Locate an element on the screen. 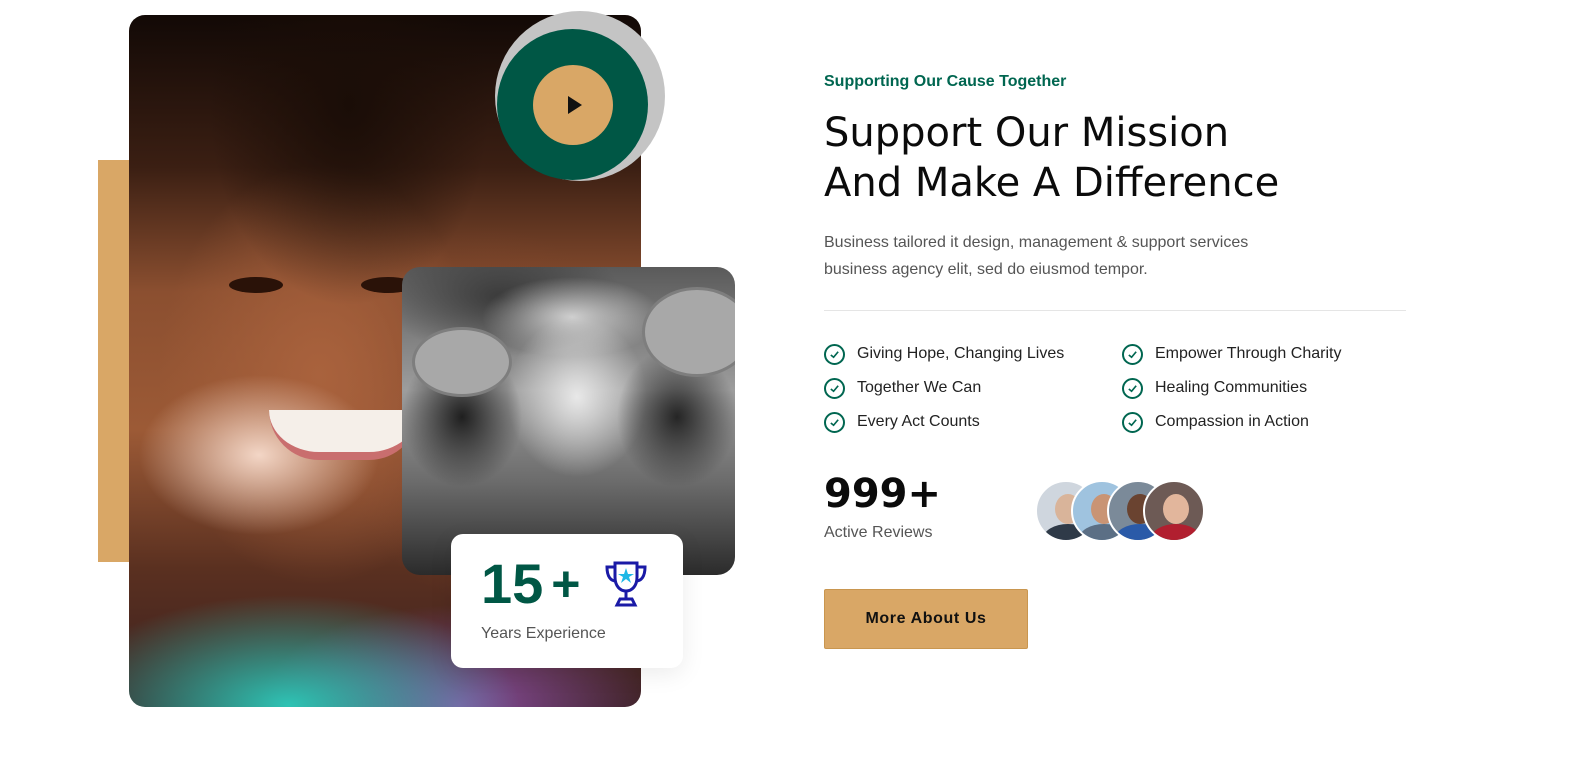 This screenshot has width=1591, height=761. avatar is located at coordinates (1174, 511).